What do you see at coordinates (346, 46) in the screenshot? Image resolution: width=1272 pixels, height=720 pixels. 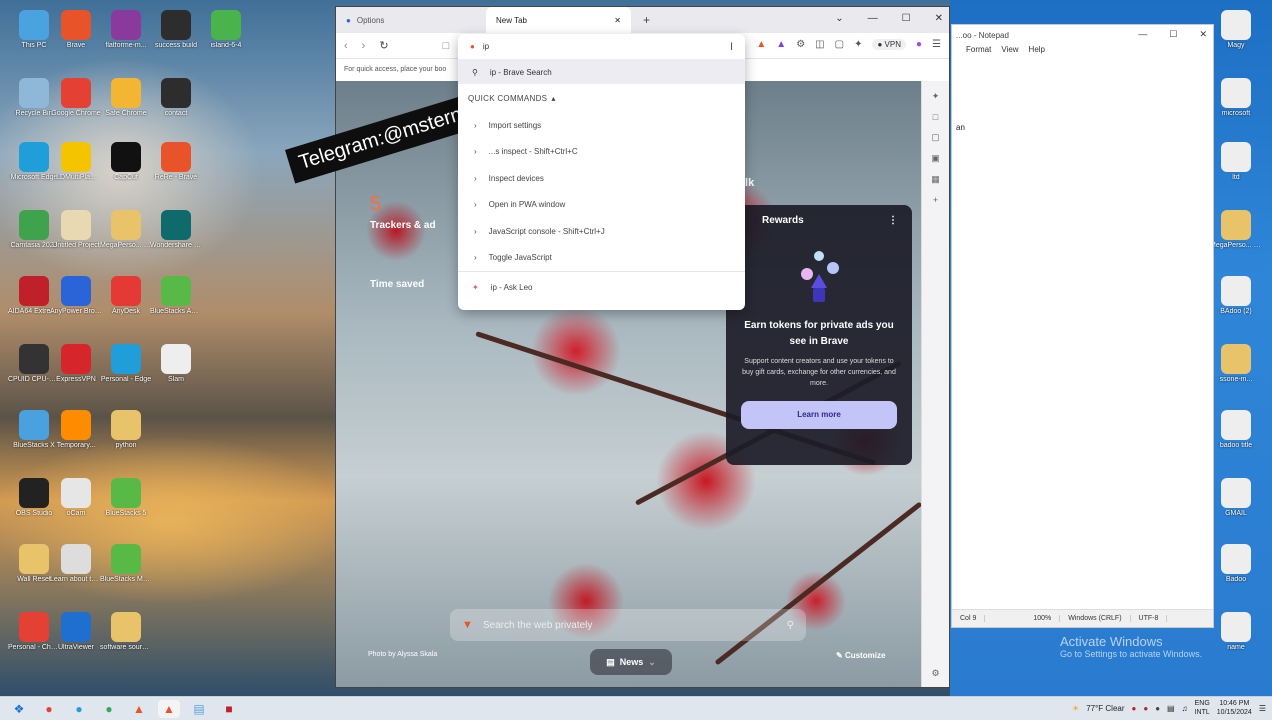 I see `back-icon: ‹` at bounding box center [346, 46].